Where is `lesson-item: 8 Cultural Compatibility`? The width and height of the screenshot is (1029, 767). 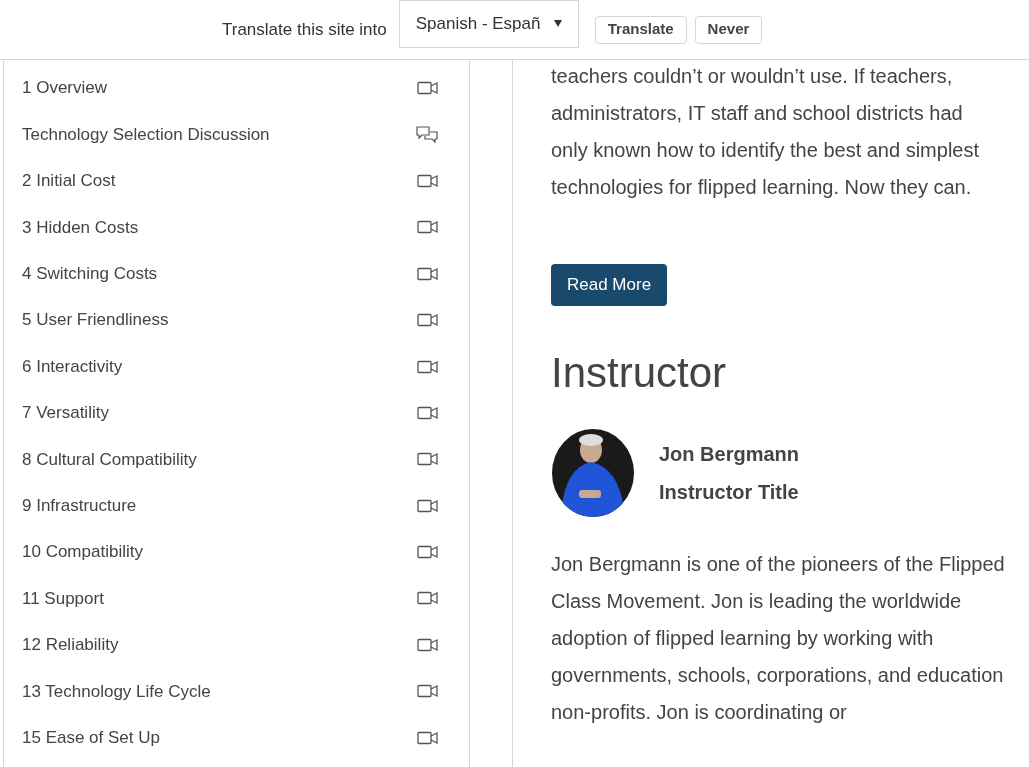
lesson-item: 8 Cultural Compatibility is located at coordinates (236, 459).